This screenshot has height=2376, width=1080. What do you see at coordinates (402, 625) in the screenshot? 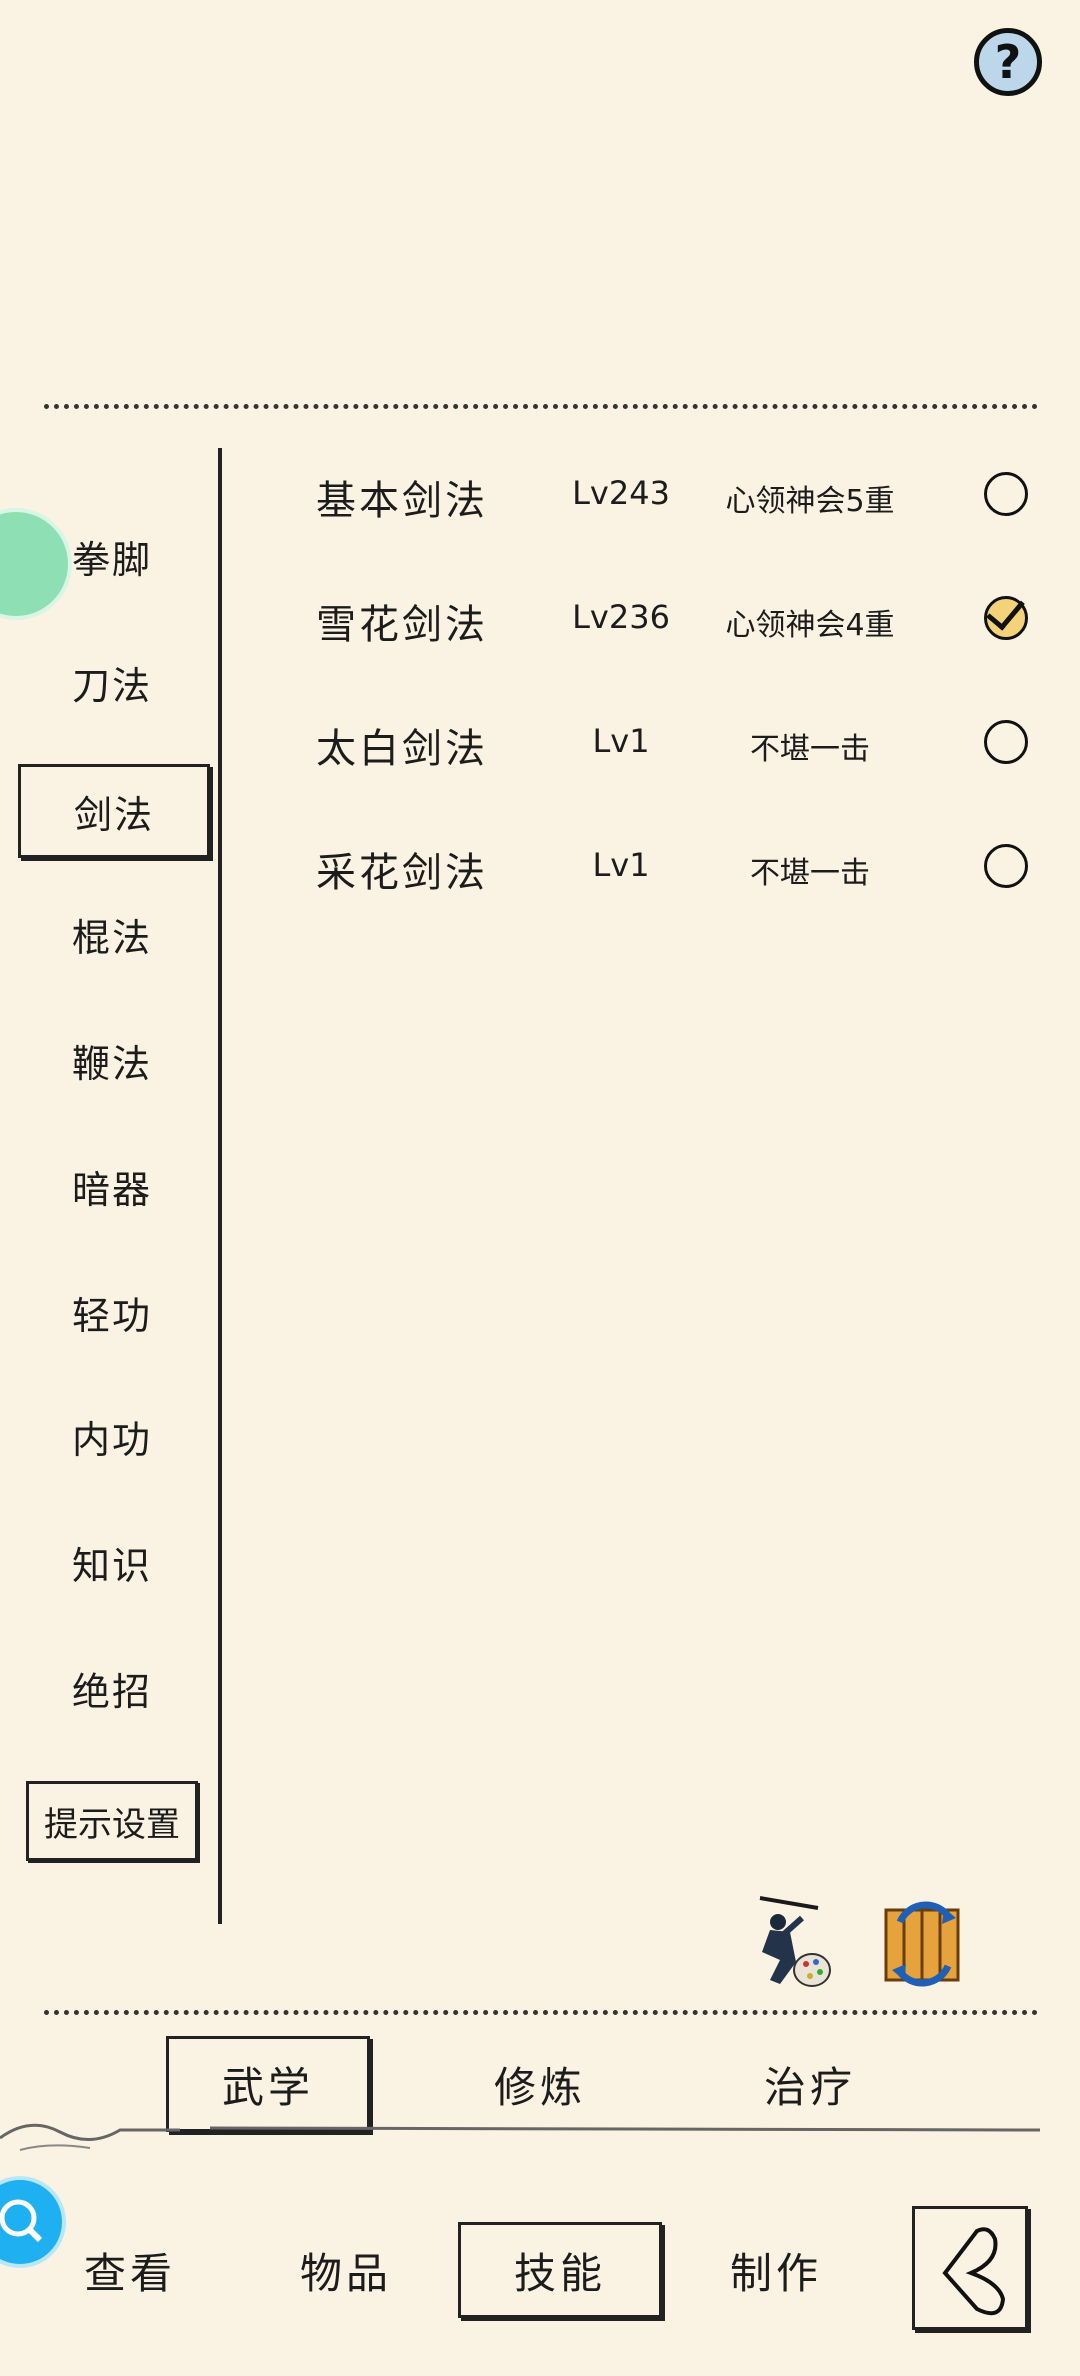
I see `skill-name: 雪花剑法` at bounding box center [402, 625].